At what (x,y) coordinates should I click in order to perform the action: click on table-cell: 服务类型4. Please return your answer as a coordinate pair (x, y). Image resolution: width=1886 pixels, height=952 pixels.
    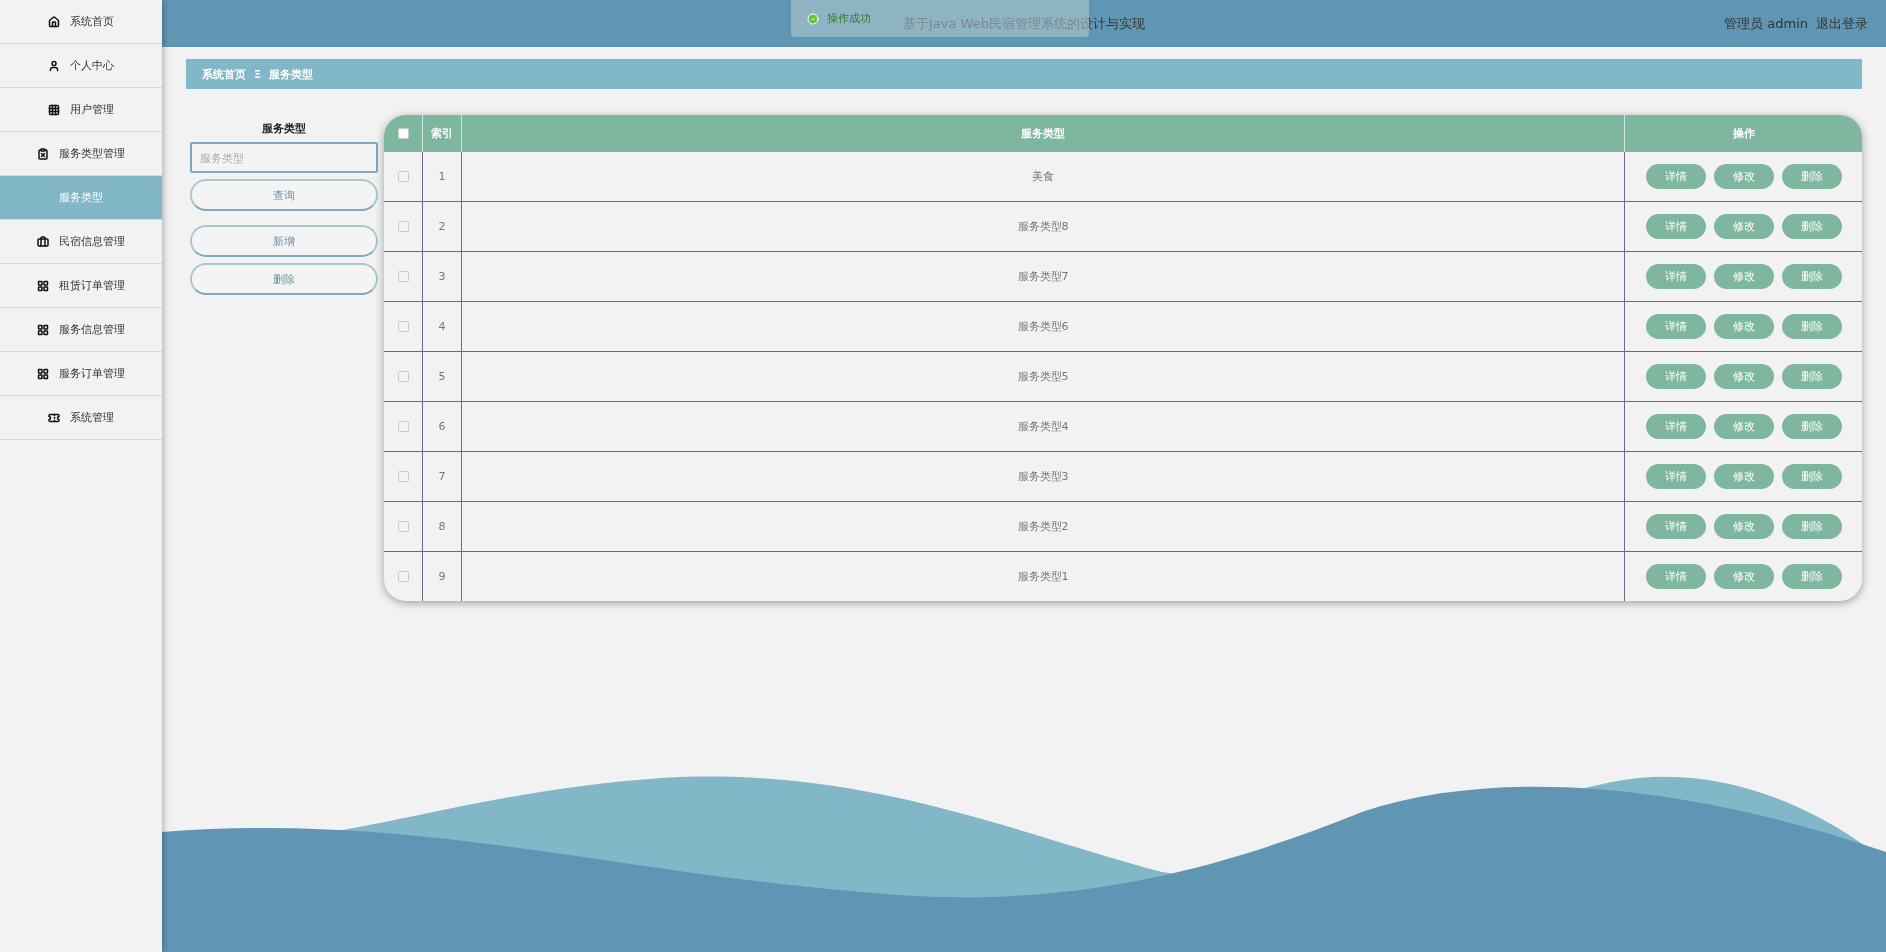
    Looking at the image, I should click on (1043, 426).